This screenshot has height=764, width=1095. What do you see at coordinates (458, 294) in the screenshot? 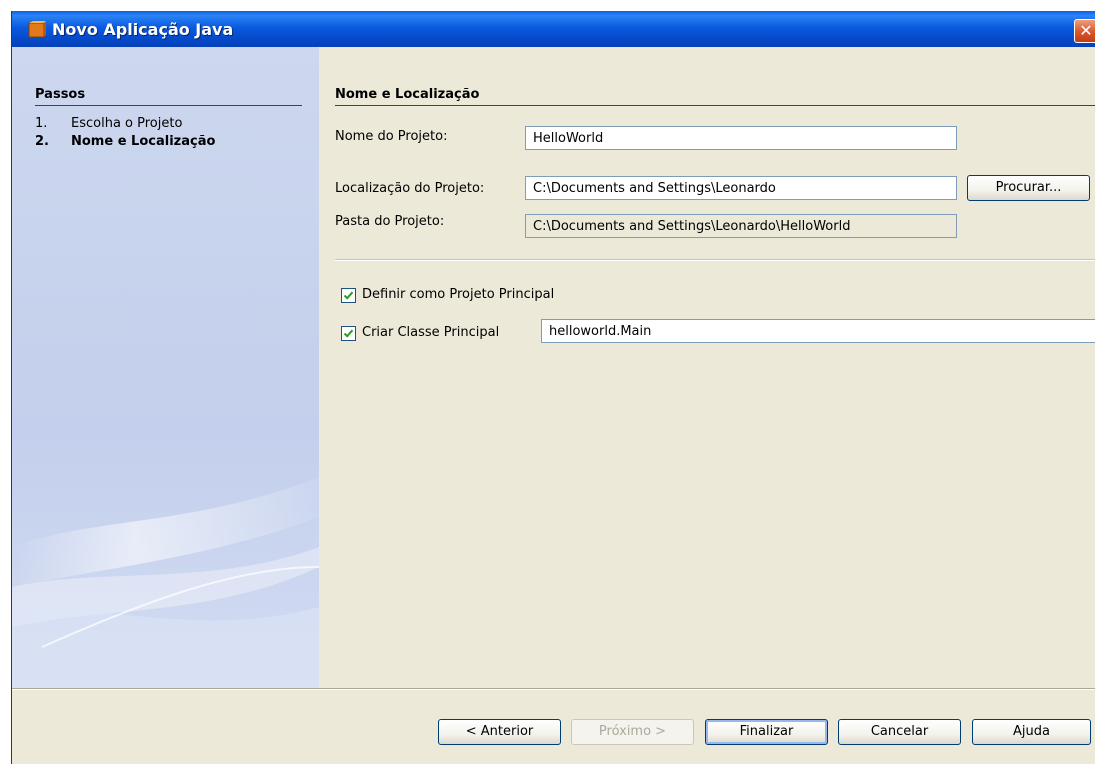
I see `set-main-project-label: Definir como Projeto Principal` at bounding box center [458, 294].